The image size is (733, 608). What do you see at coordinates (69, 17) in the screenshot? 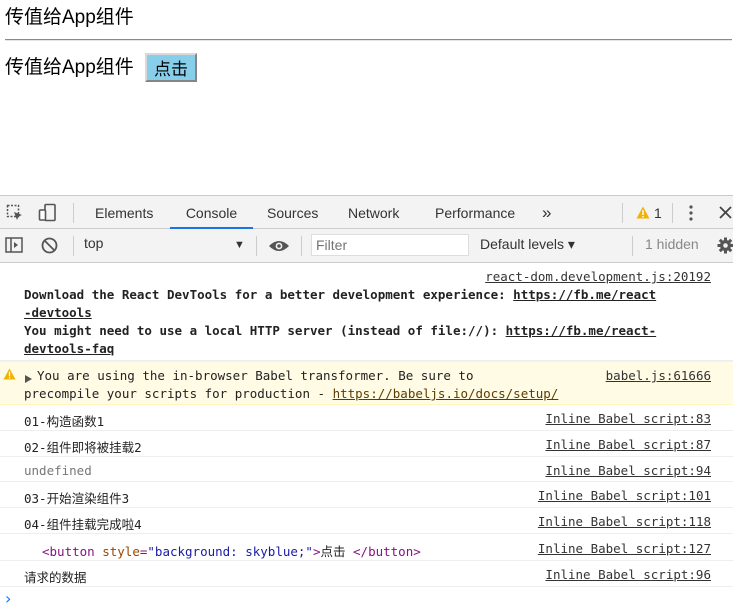
I see `page-heading: 传值给App组件` at bounding box center [69, 17].